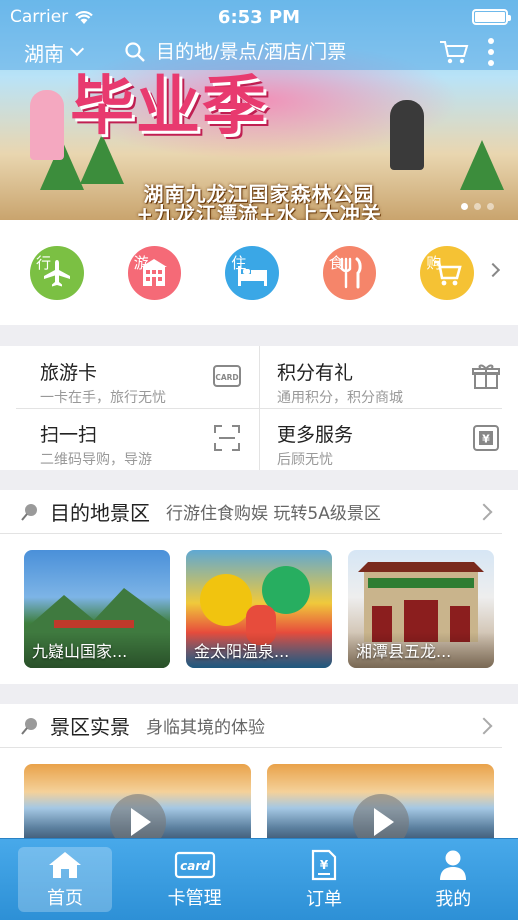 This screenshot has height=920, width=518. I want to click on section-subtitle: 行游住食购娱 玩转5A级景区, so click(273, 514).